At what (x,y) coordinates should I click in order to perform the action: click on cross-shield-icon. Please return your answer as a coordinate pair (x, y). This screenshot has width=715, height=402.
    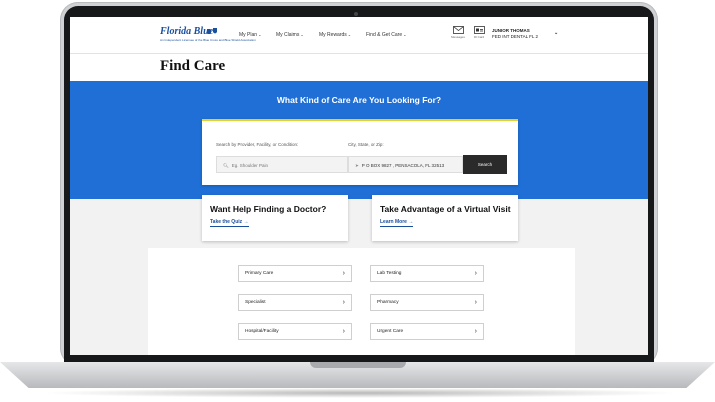
    Looking at the image, I should click on (212, 31).